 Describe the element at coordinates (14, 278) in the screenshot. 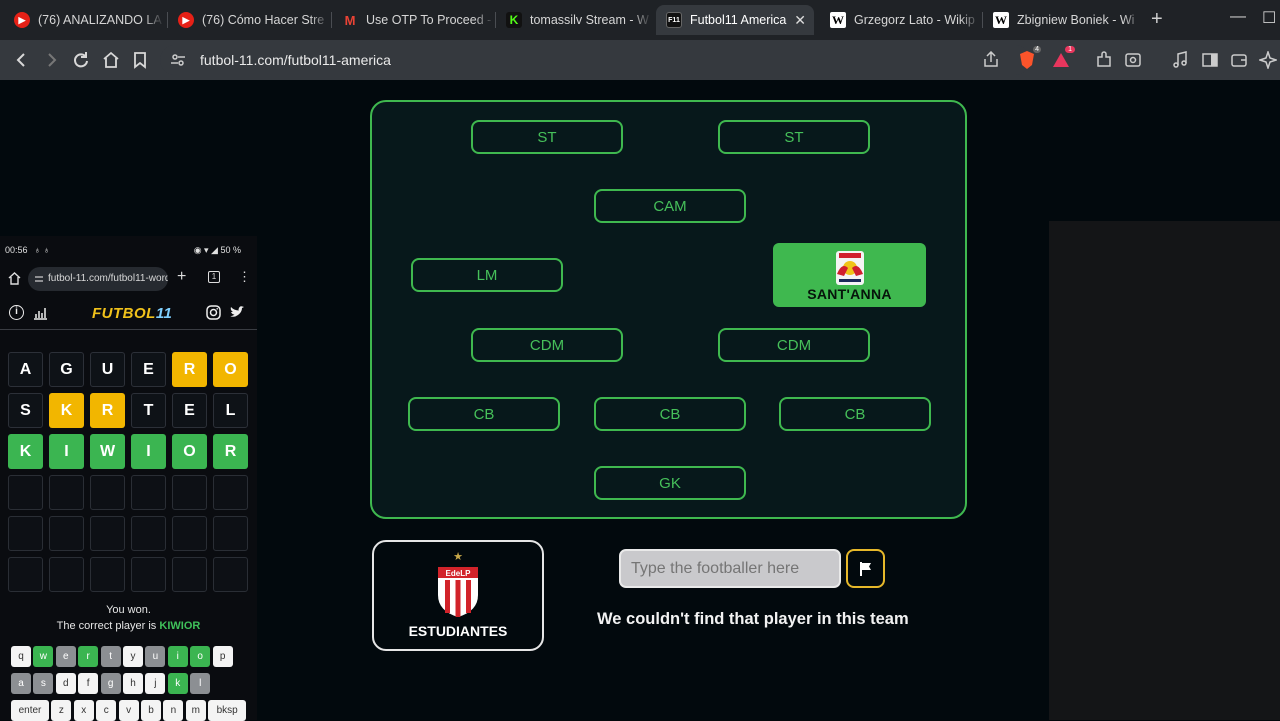

I see `home-icon` at that location.